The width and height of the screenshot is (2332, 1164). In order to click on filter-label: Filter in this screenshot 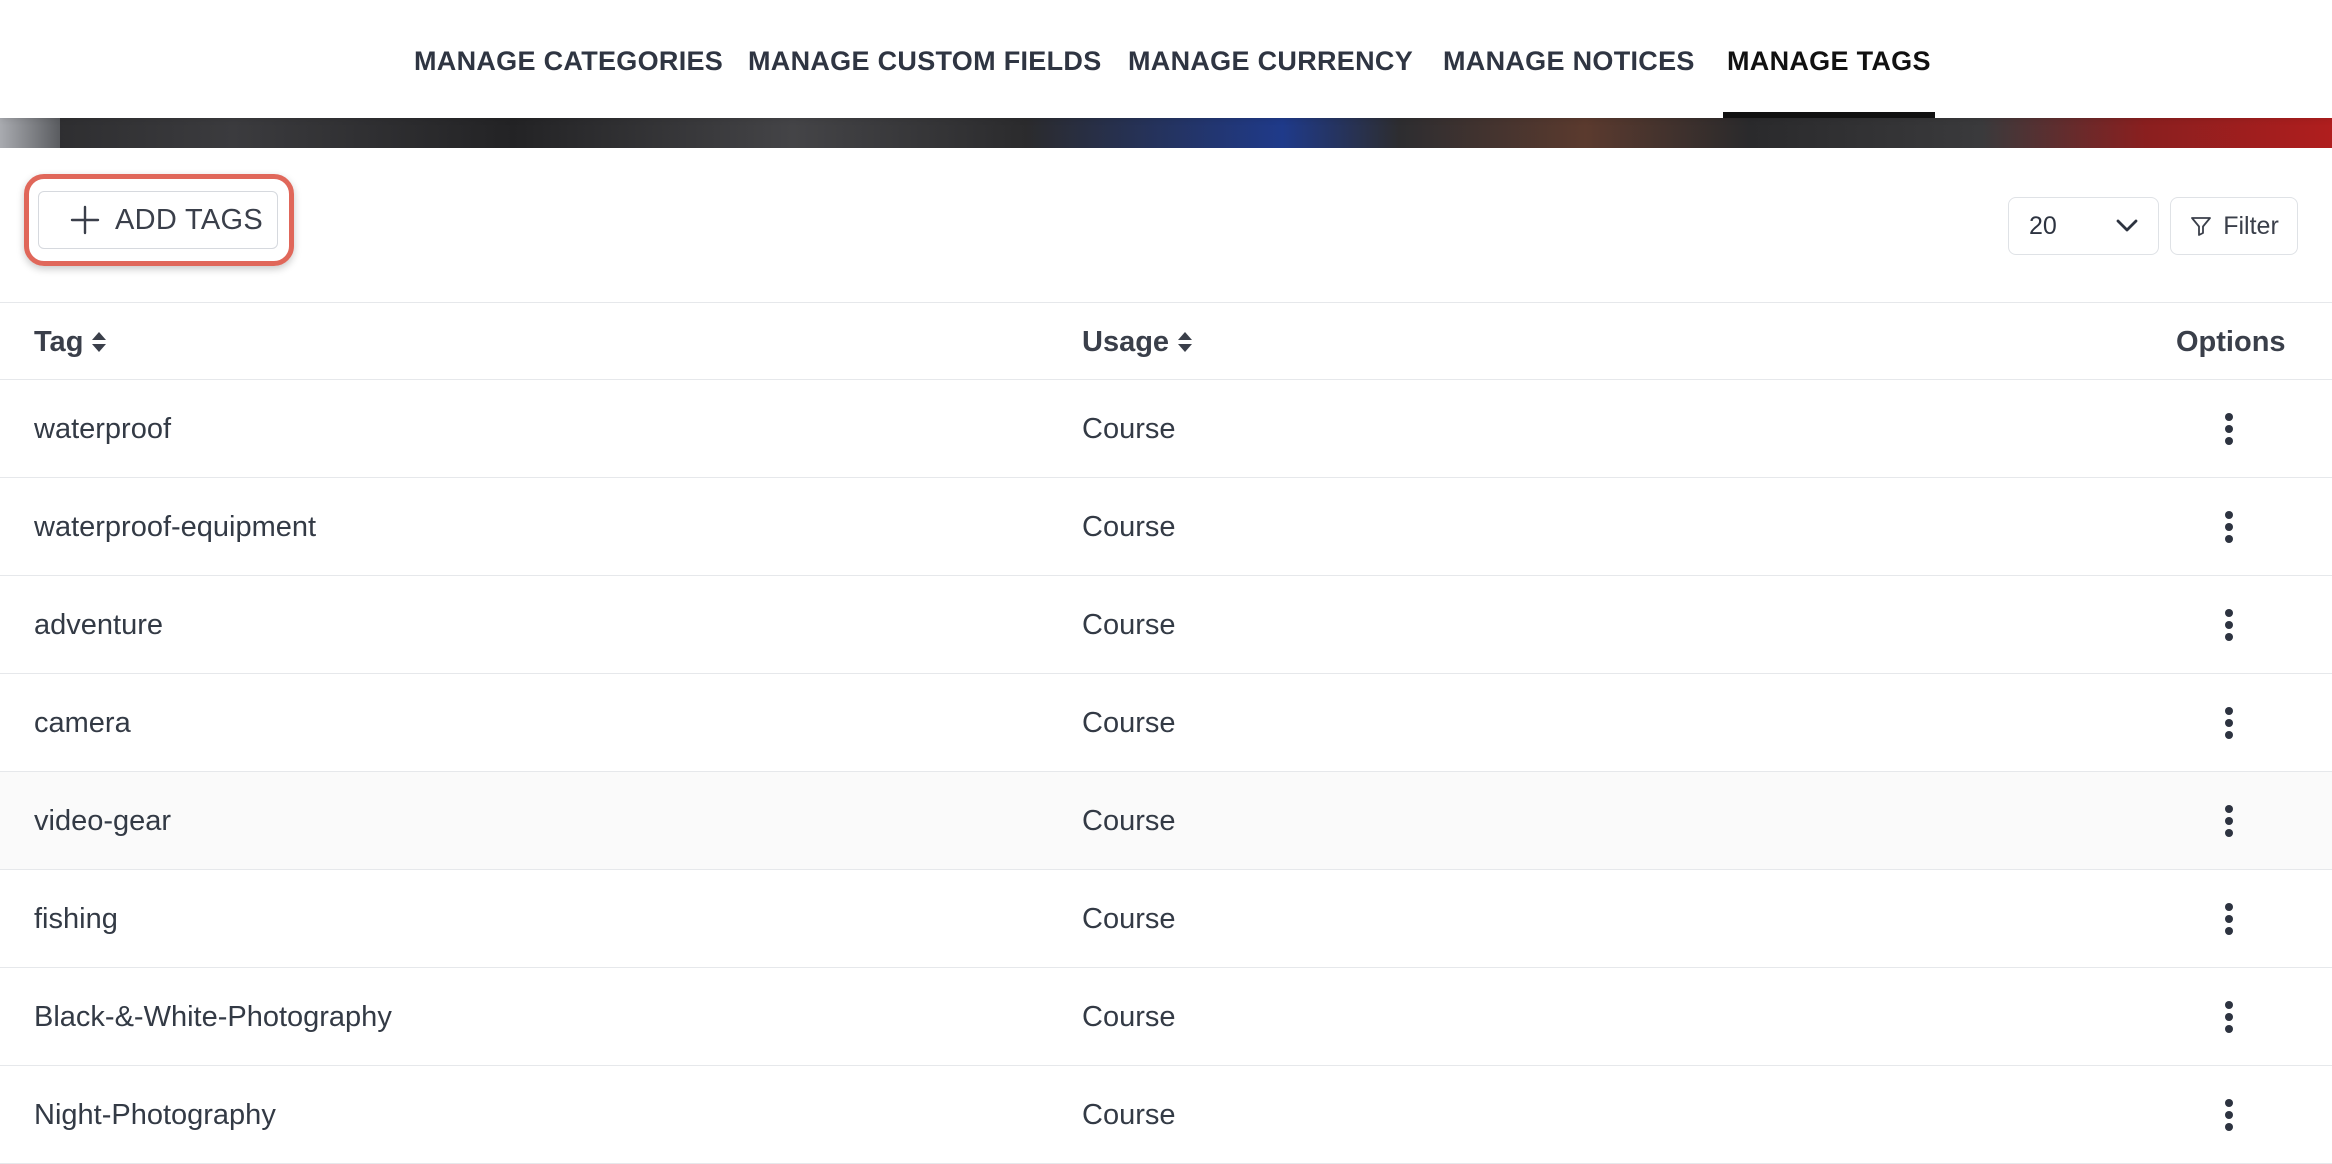, I will do `click(2251, 225)`.